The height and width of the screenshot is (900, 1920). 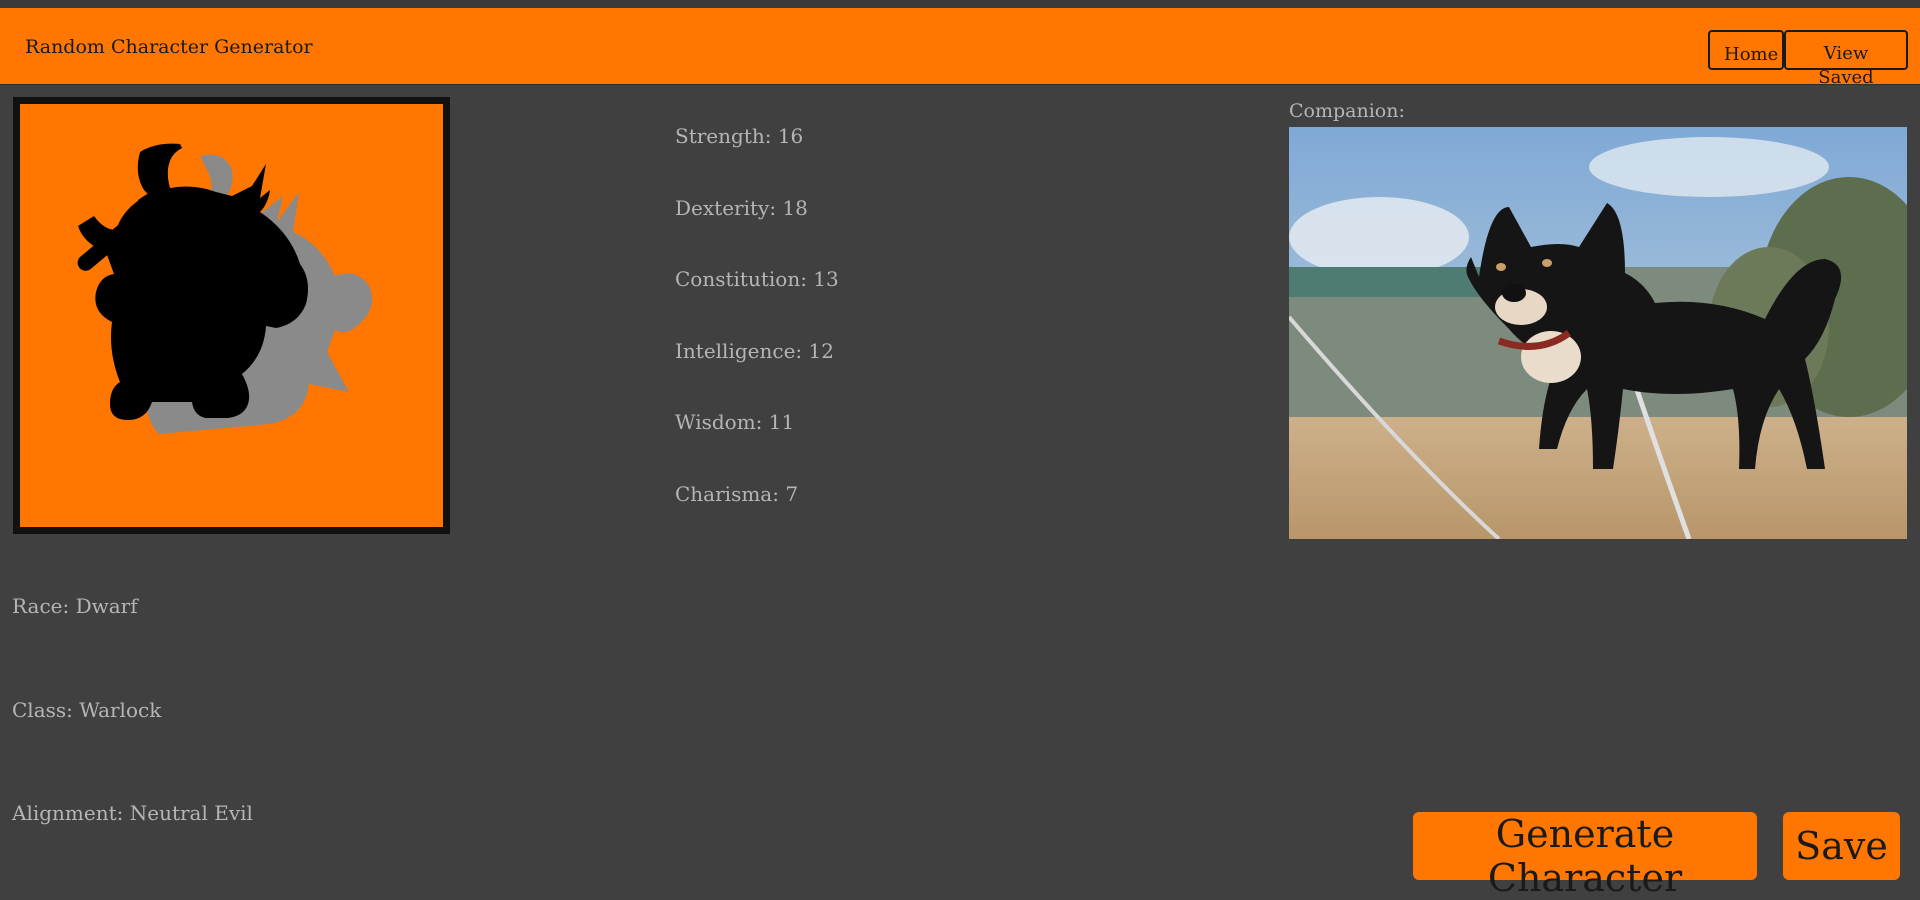 What do you see at coordinates (1585, 856) in the screenshot?
I see `generate-character-button: Generate Character` at bounding box center [1585, 856].